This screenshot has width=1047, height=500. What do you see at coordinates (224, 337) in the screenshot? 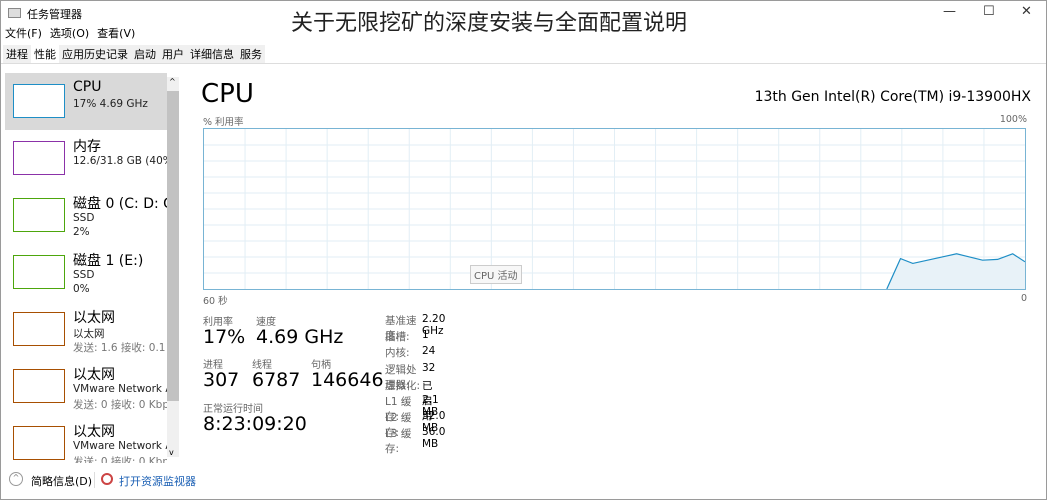
I see `utilization-value: 17%` at bounding box center [224, 337].